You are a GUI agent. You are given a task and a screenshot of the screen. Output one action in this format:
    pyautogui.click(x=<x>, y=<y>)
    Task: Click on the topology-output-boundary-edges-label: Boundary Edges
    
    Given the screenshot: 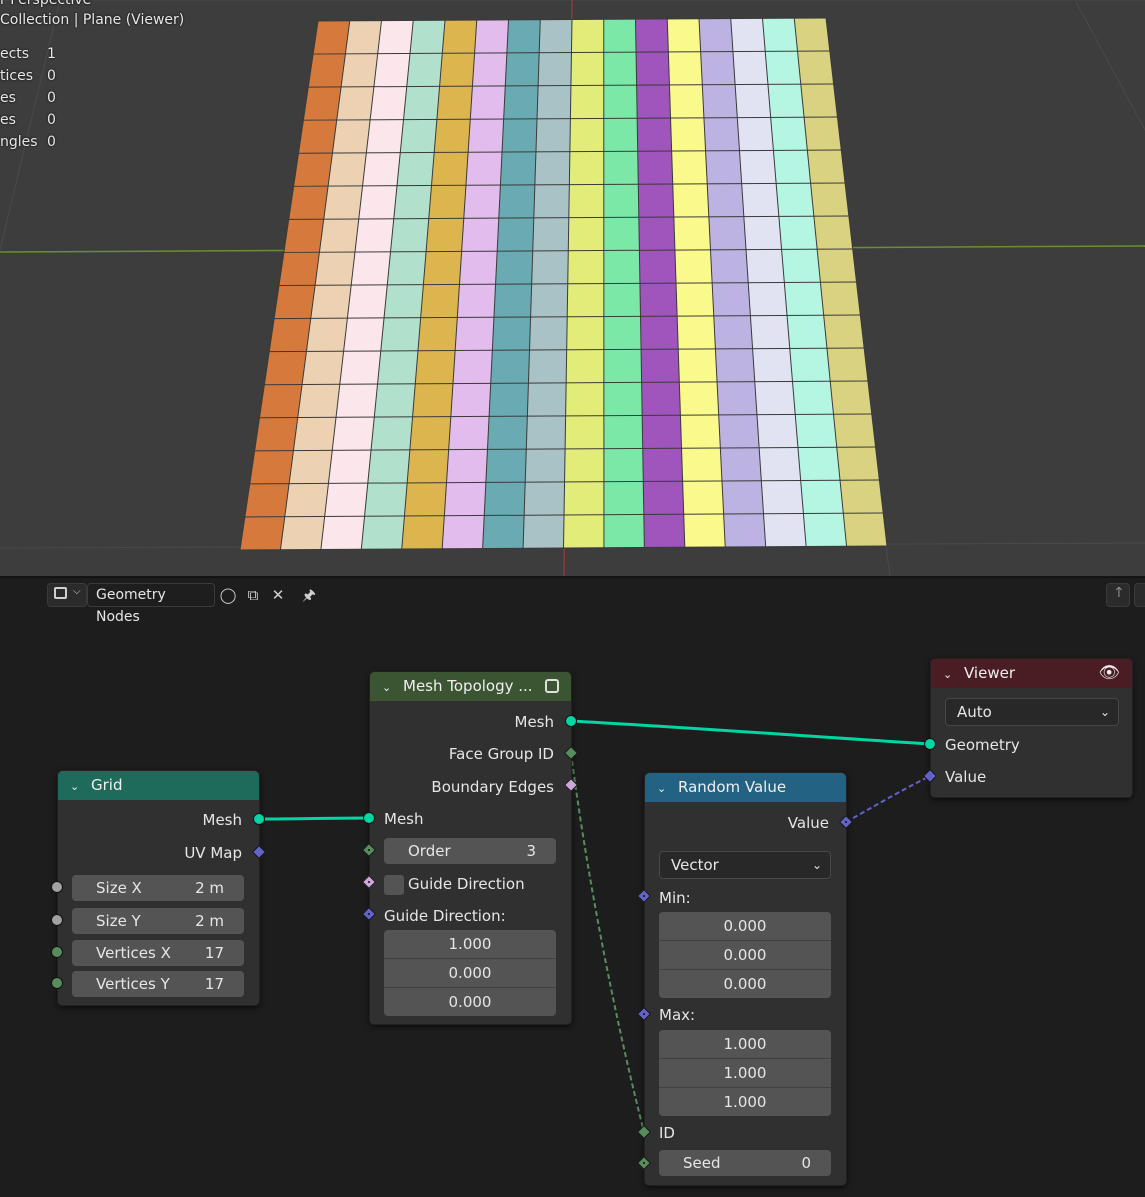 What is the action you would take?
    pyautogui.click(x=492, y=787)
    